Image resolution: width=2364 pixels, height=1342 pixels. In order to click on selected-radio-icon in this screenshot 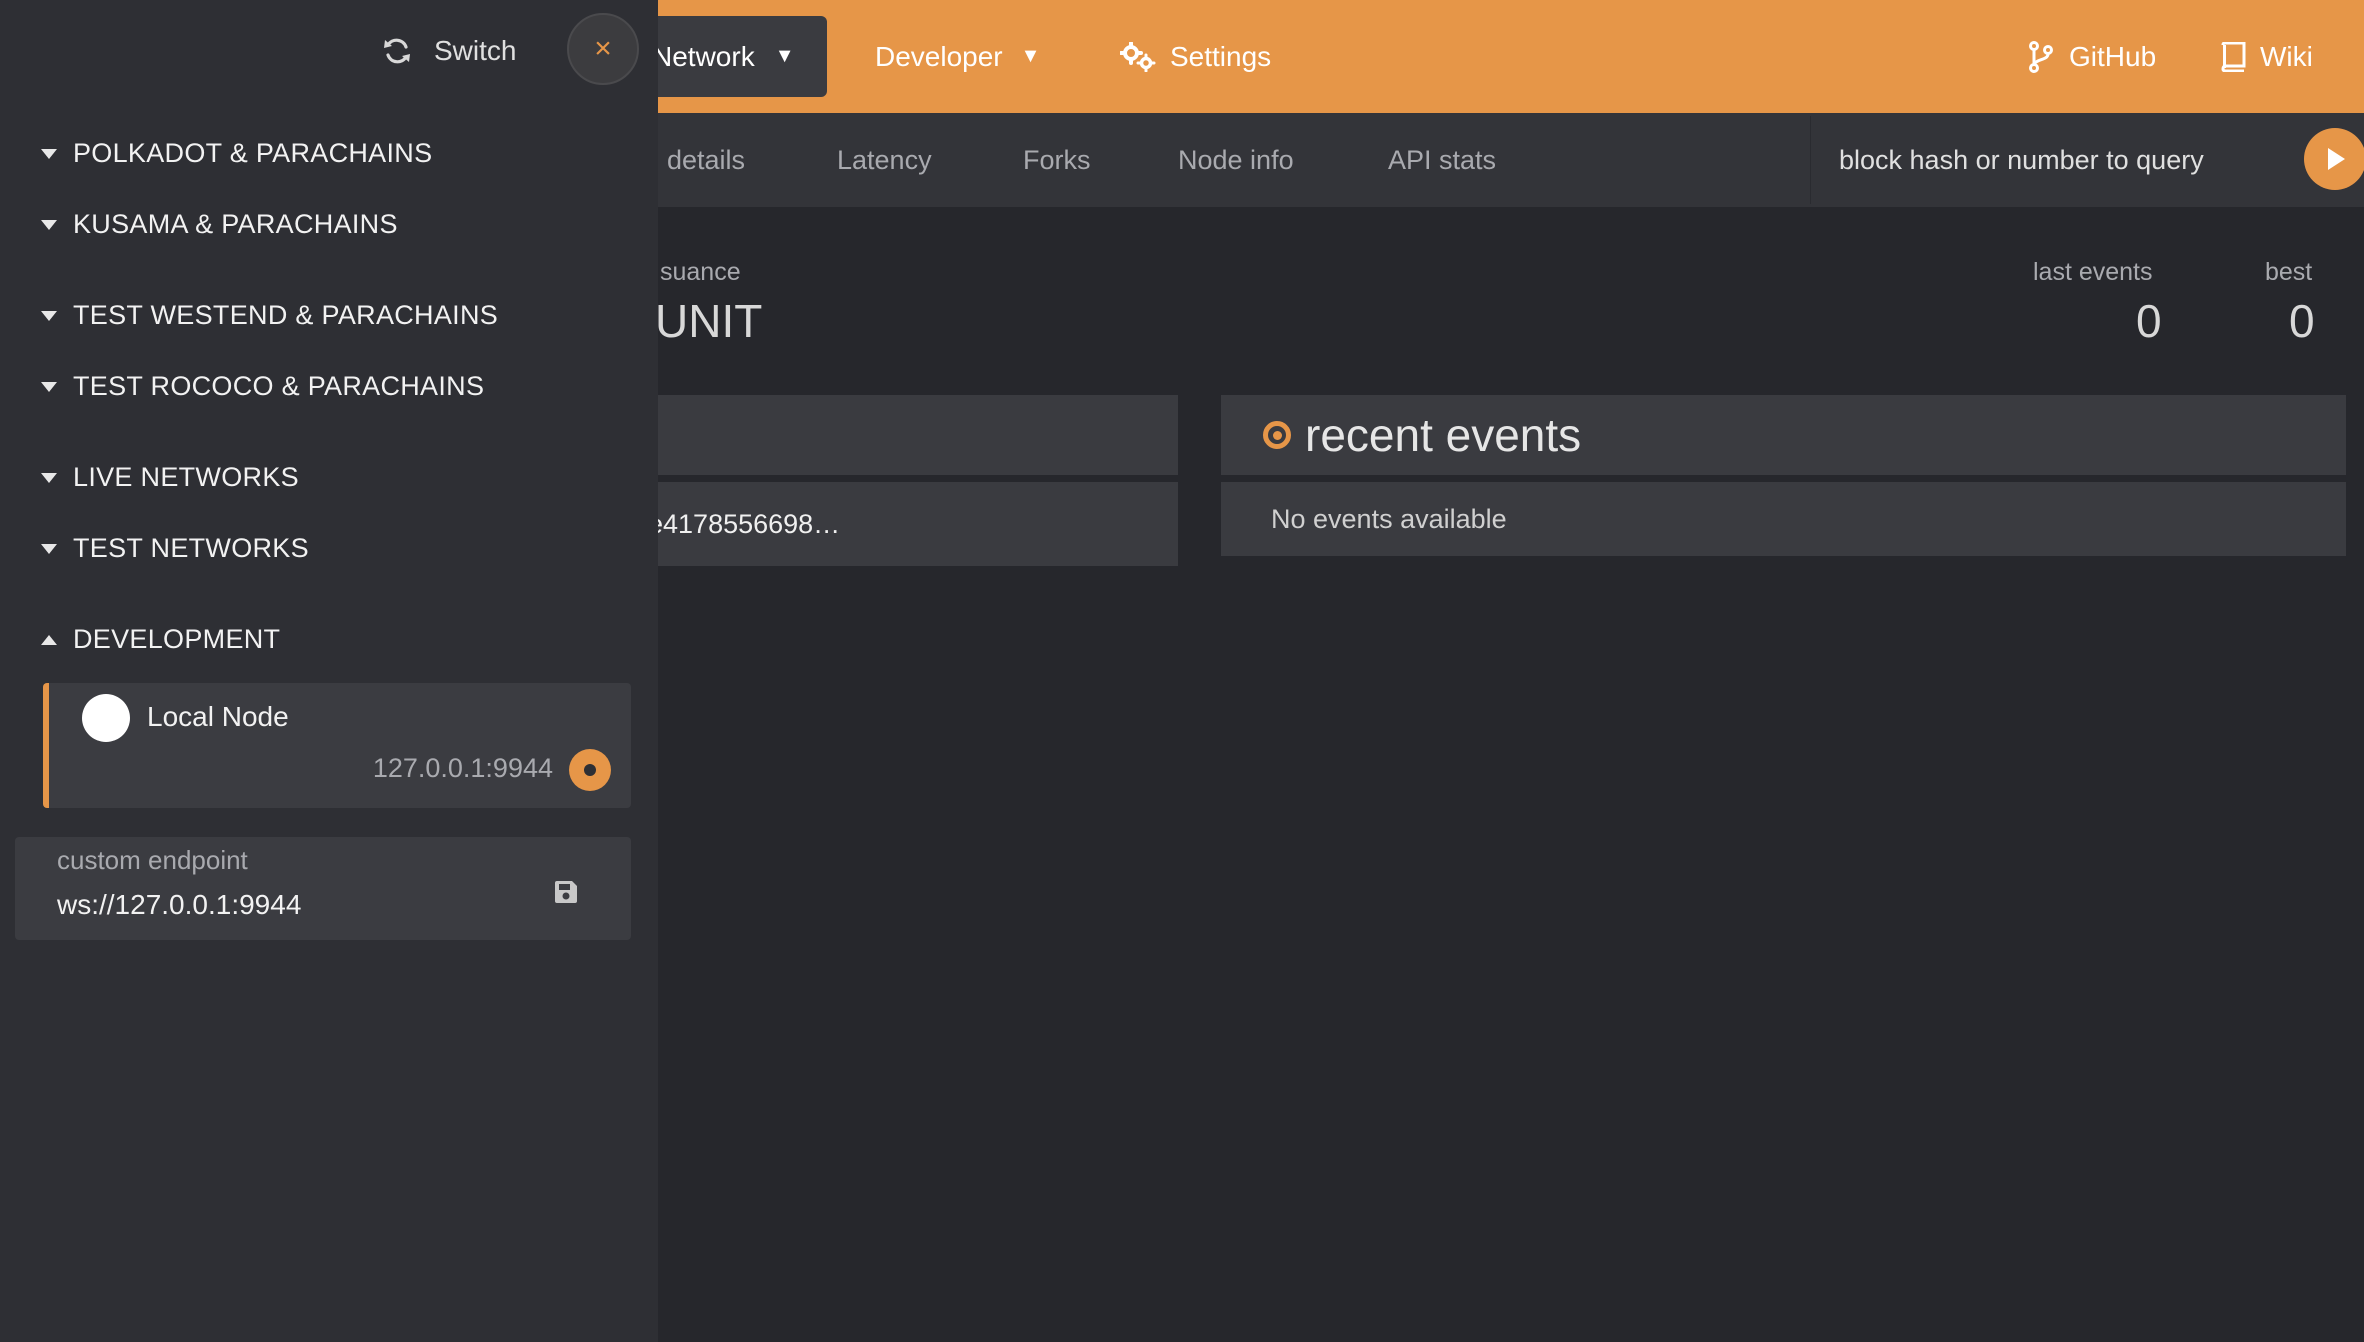, I will do `click(590, 770)`.